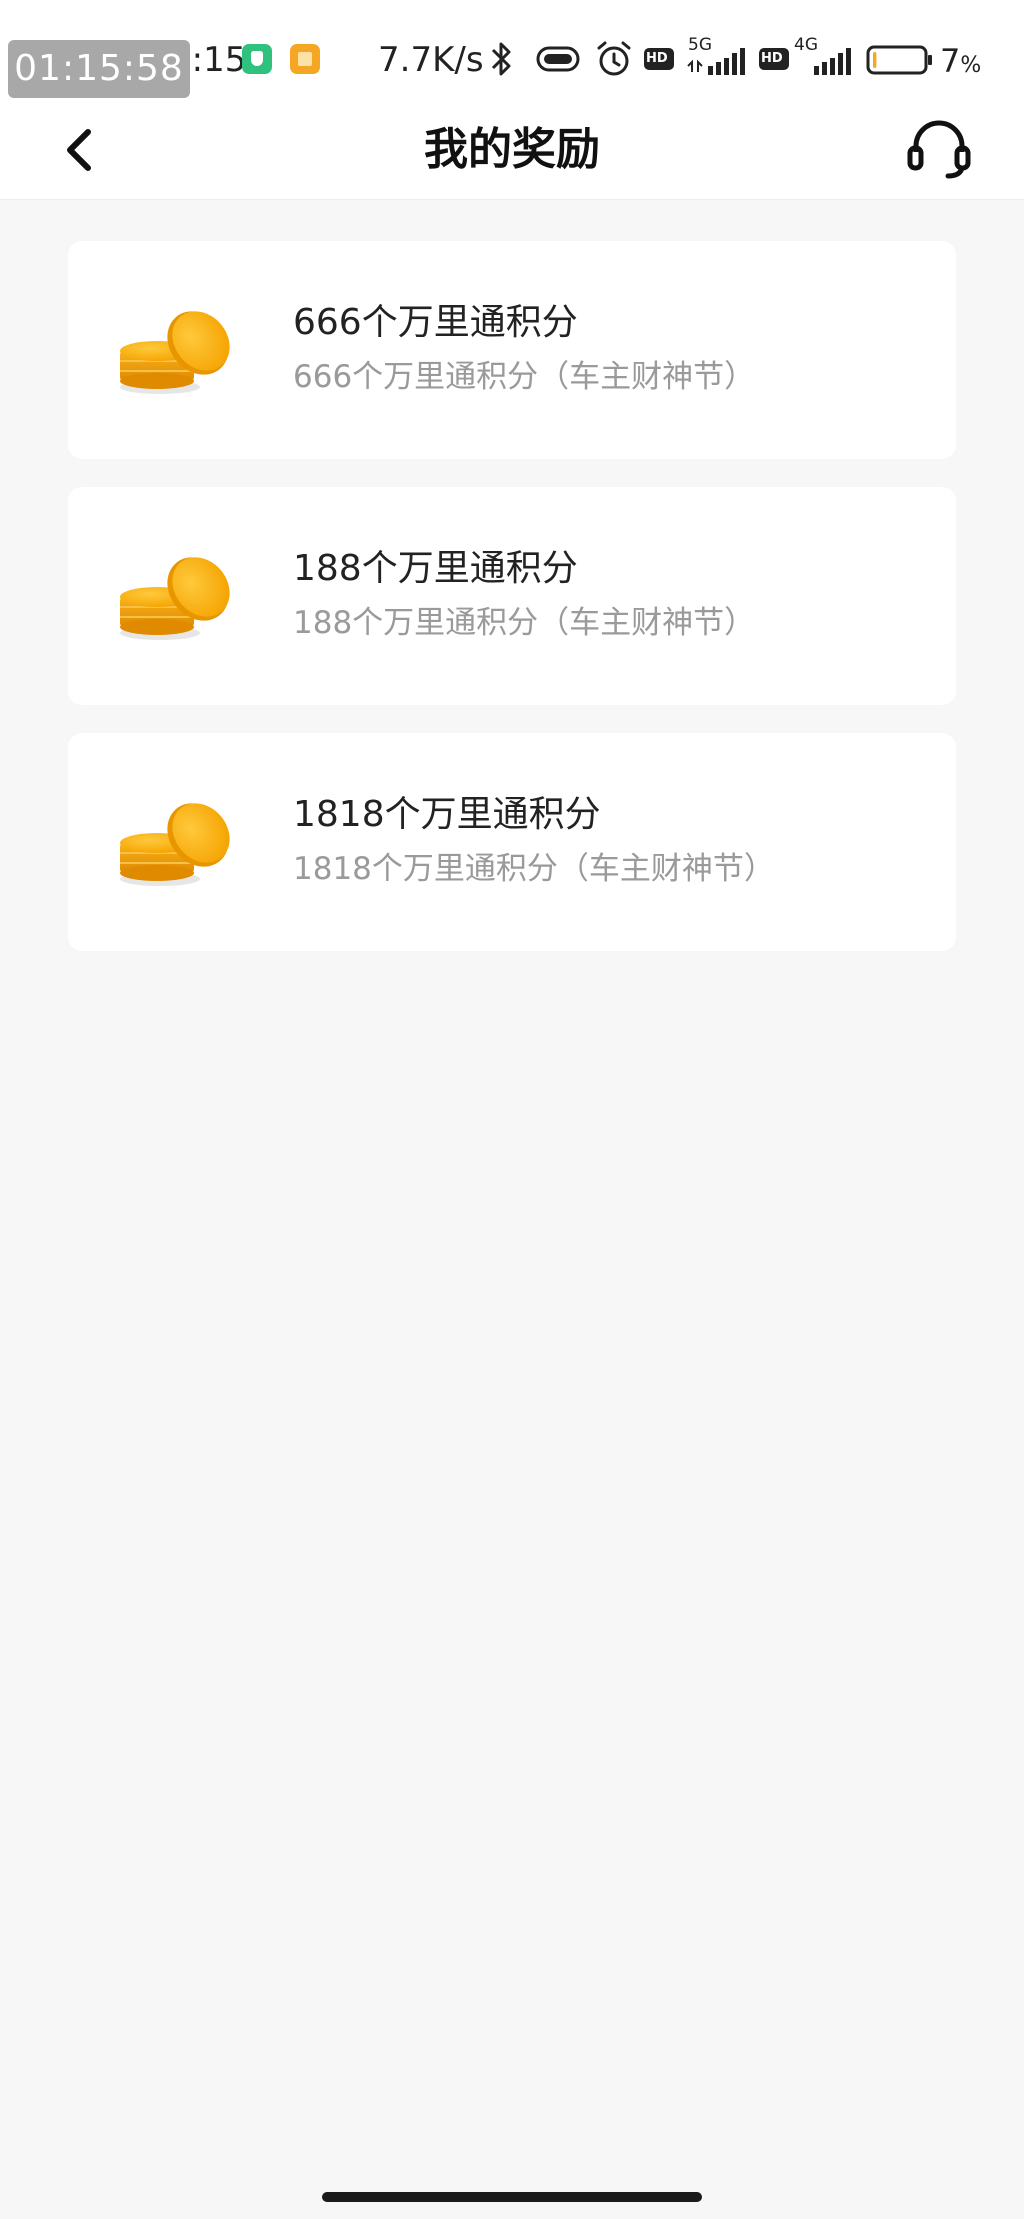 The image size is (1024, 2219). Describe the element at coordinates (431, 60) in the screenshot. I see `network-speed: 7.7K/s` at that location.